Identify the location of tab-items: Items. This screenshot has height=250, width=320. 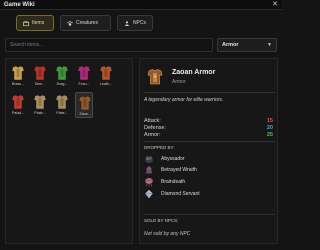
(35, 23).